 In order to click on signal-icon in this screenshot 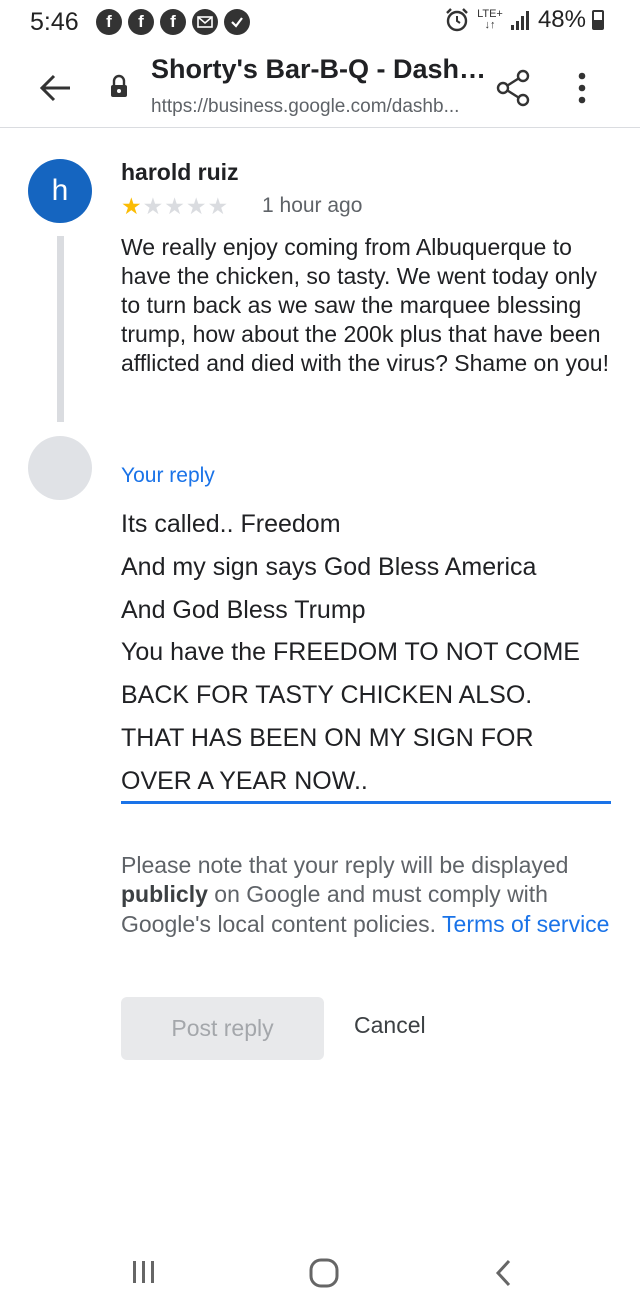, I will do `click(519, 20)`.